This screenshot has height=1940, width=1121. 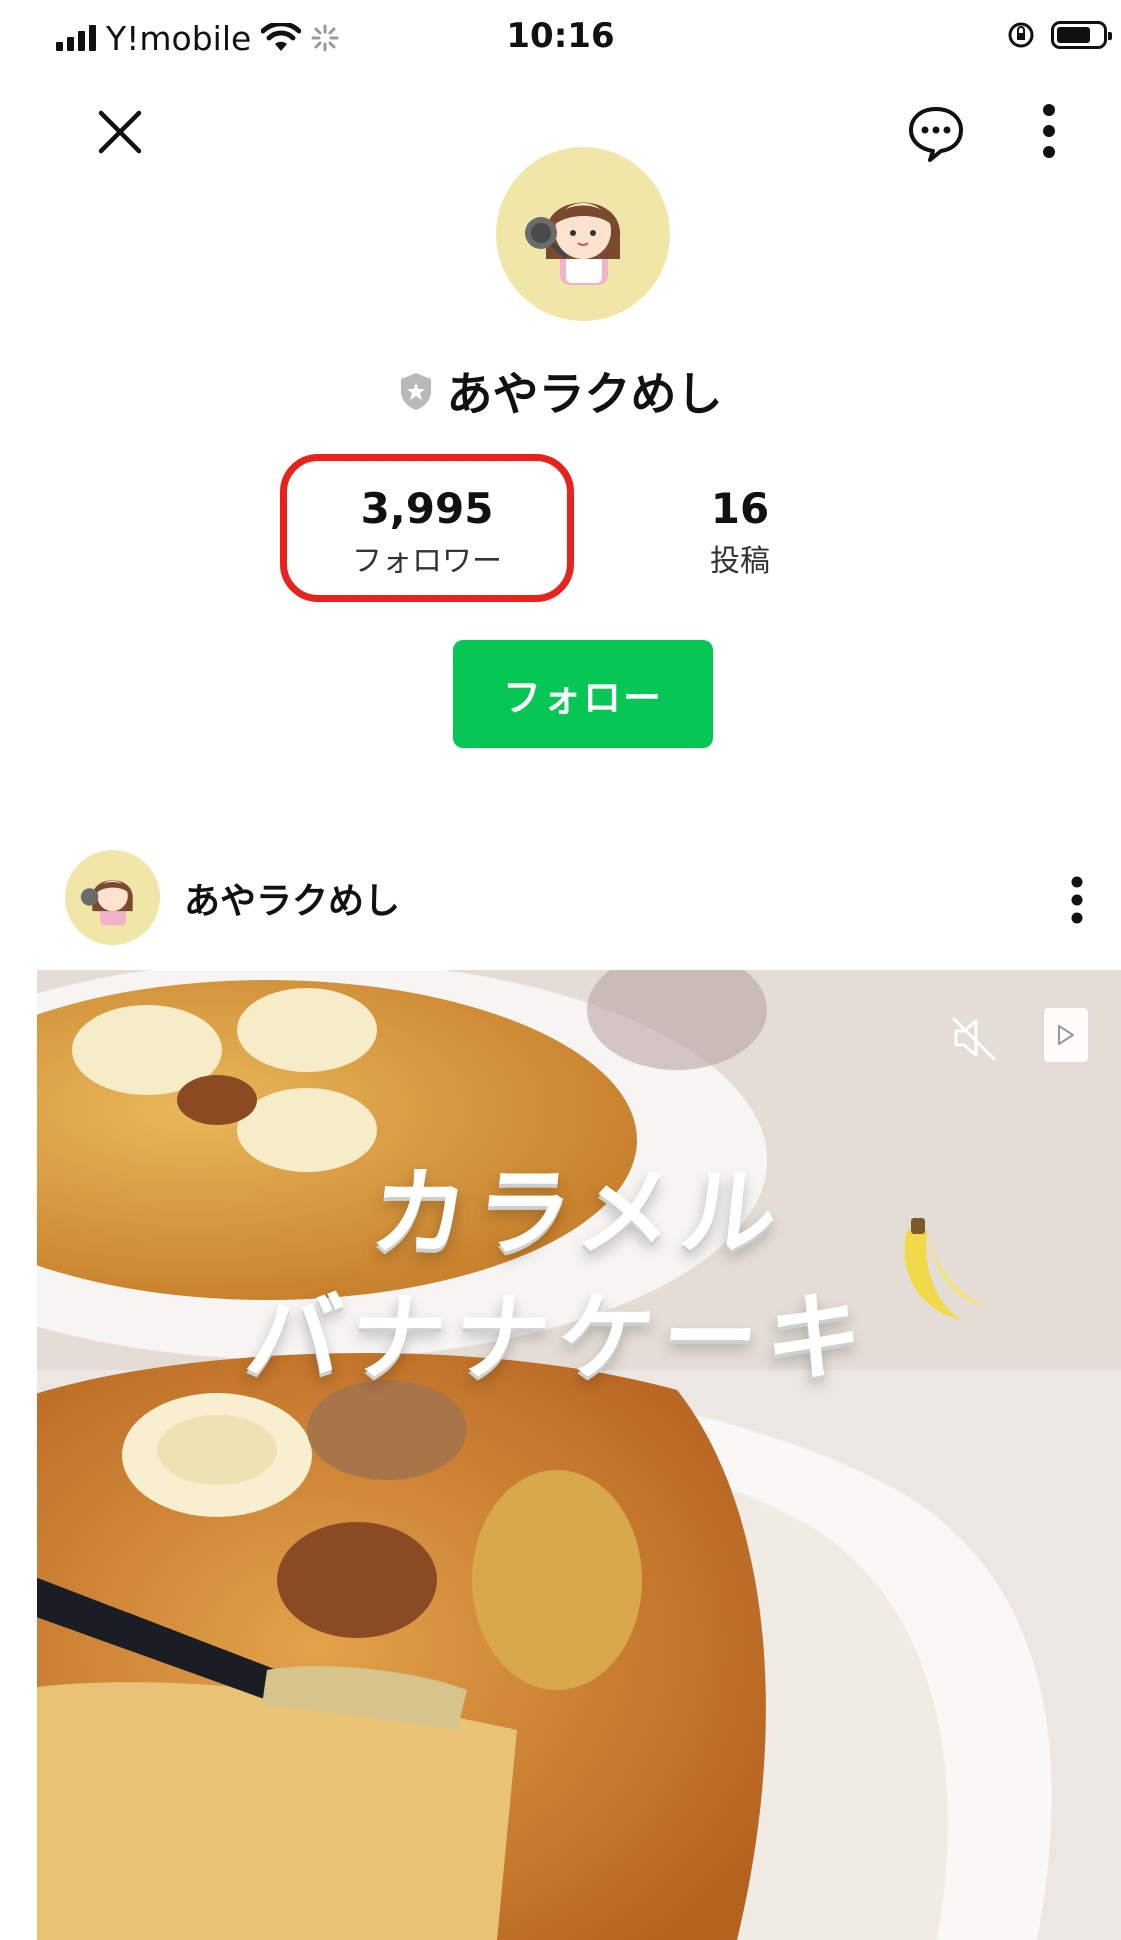 I want to click on posts-count: 16, so click(x=740, y=508).